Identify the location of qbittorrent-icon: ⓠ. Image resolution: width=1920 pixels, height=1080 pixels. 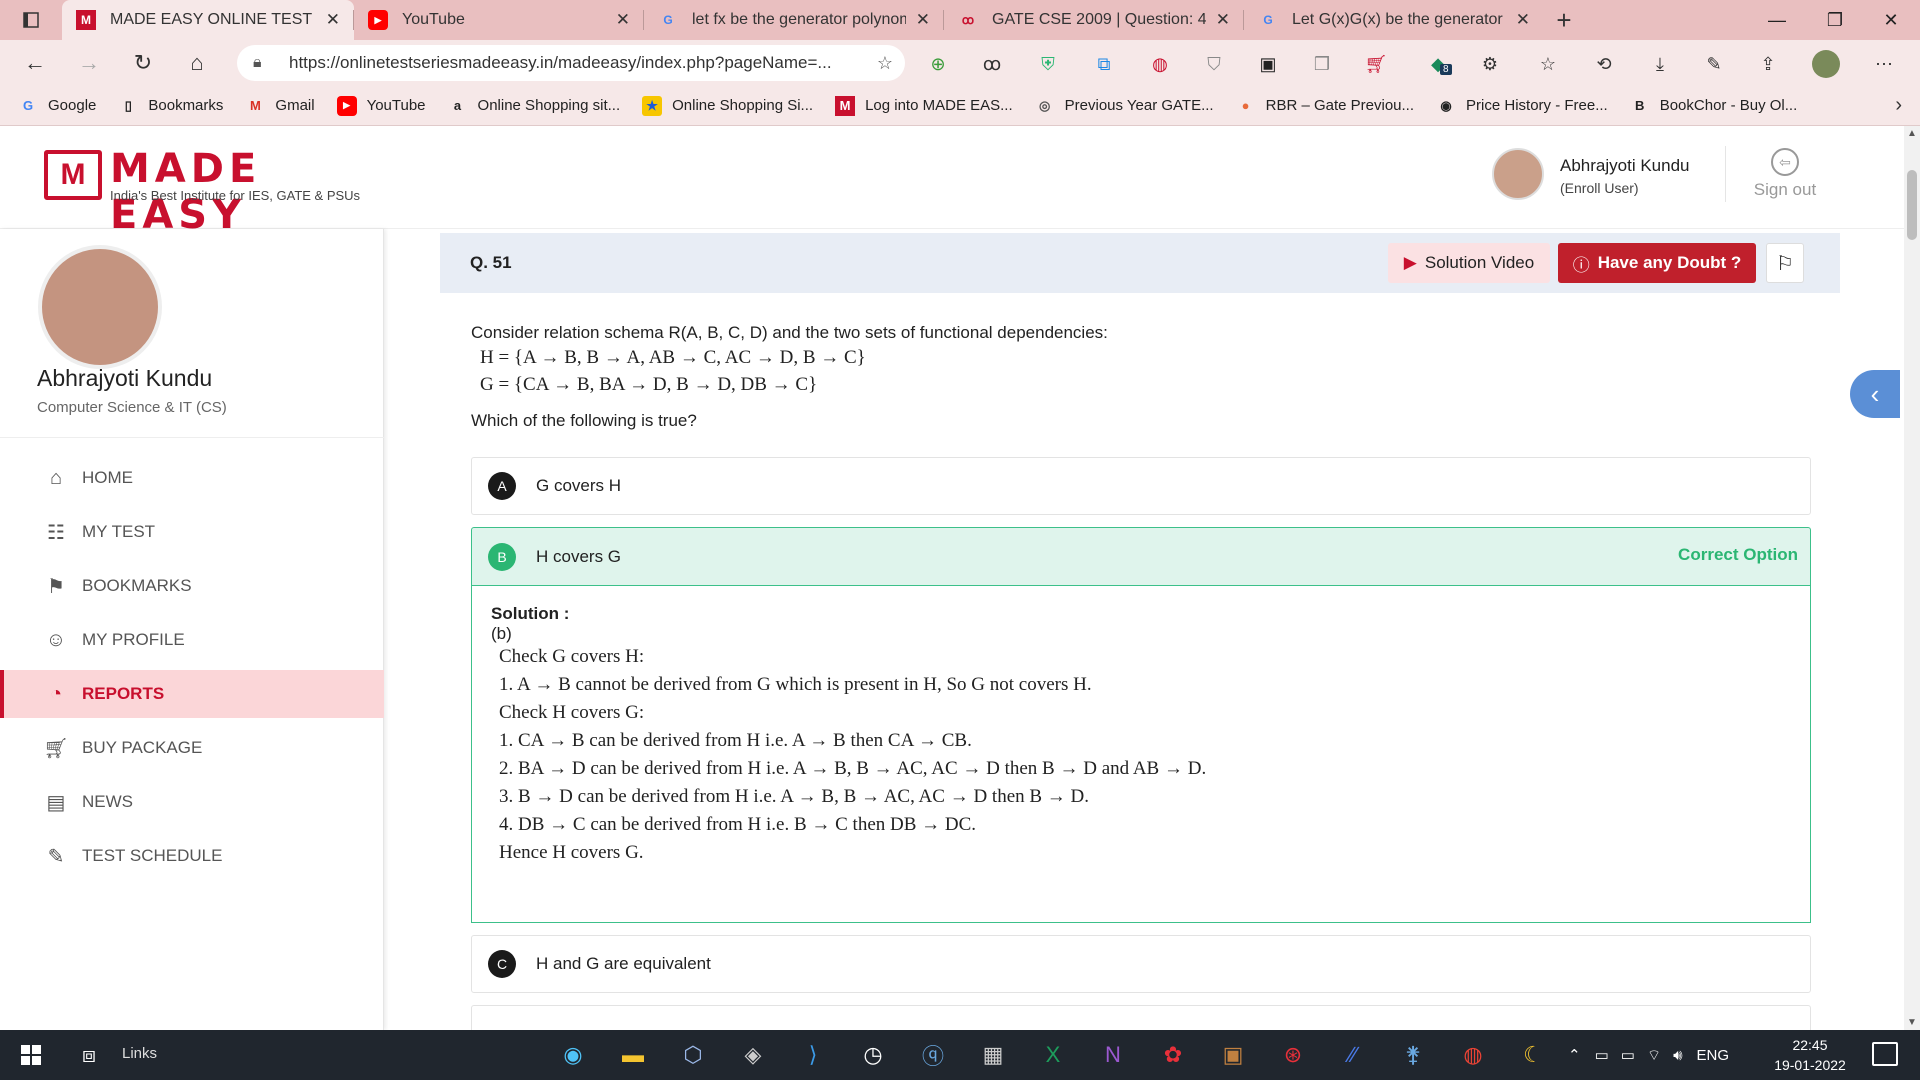
(933, 1055).